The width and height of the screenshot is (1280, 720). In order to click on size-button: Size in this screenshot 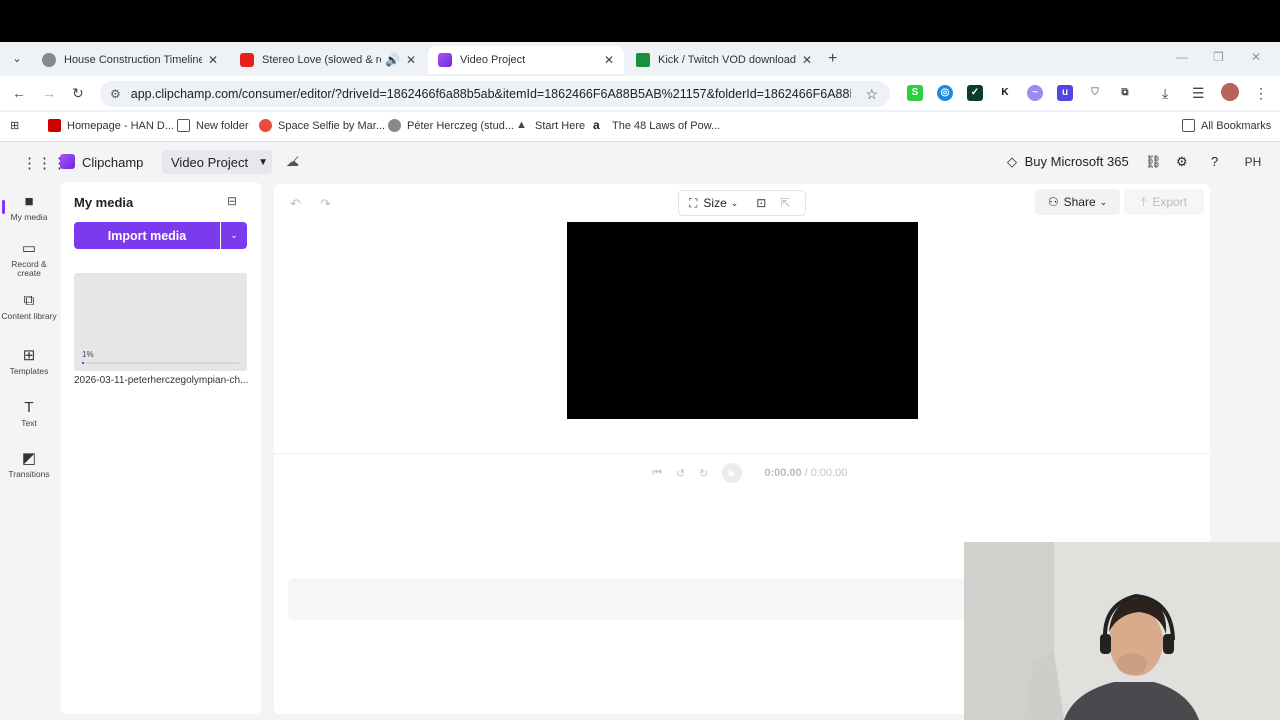, I will do `click(714, 203)`.